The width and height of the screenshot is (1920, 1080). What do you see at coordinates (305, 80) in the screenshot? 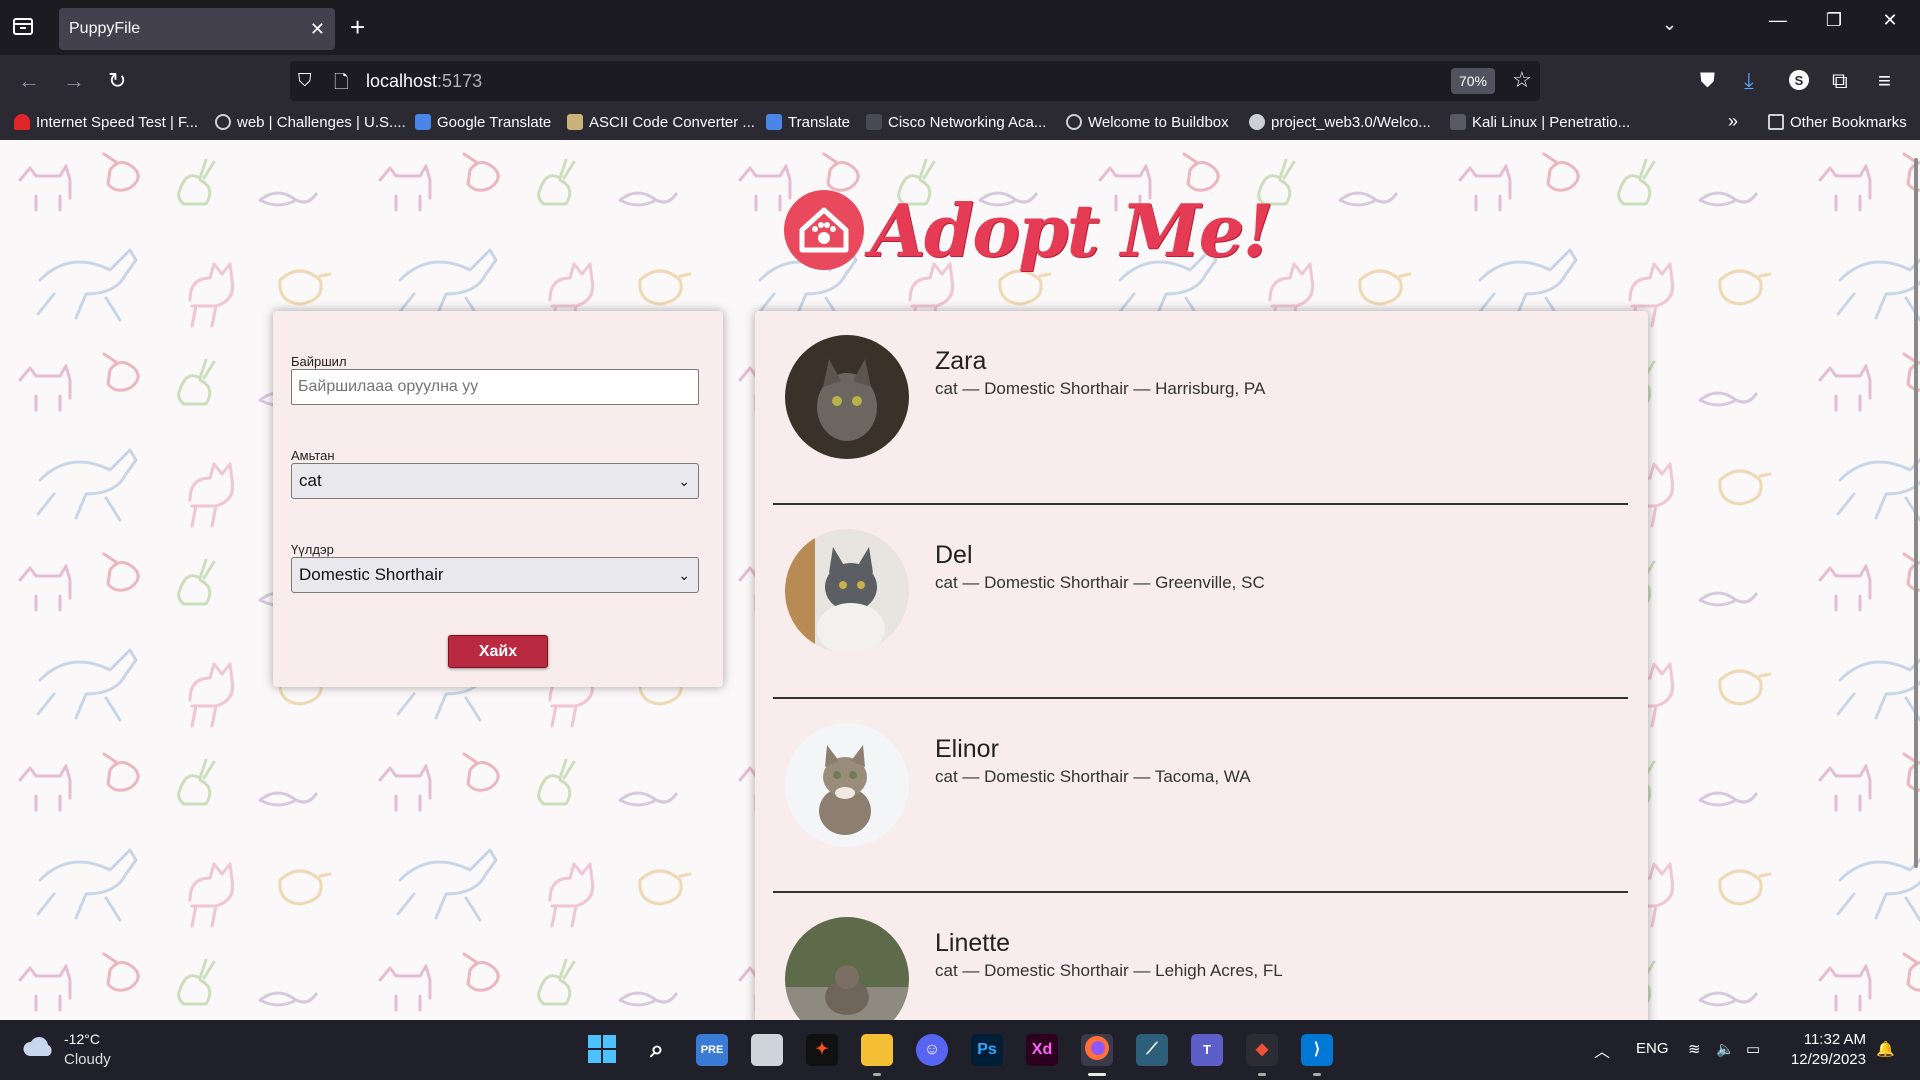
I see `shield-icon: ⛉` at bounding box center [305, 80].